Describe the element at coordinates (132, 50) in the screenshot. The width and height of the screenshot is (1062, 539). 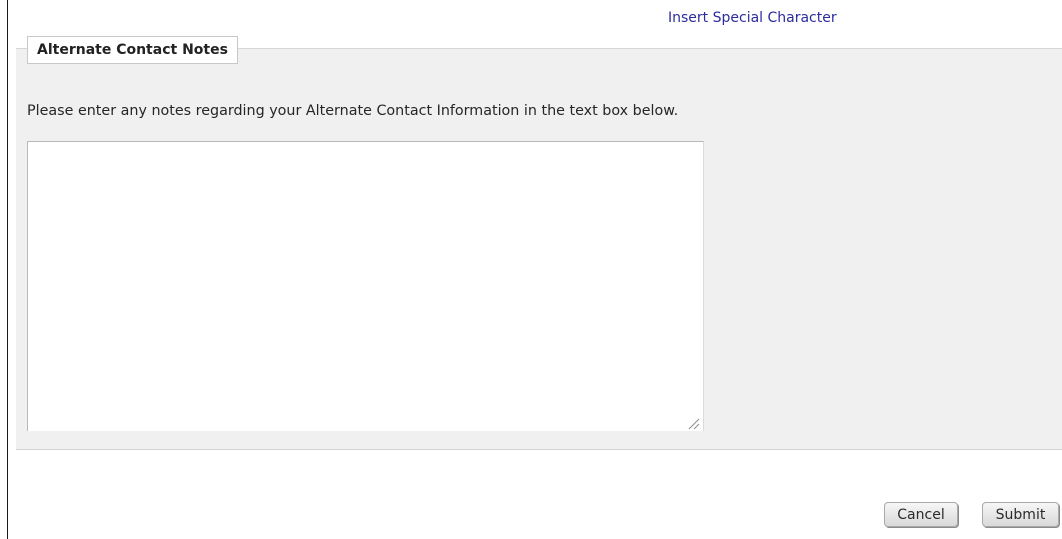
I see `section-legend: Alternate Contact Notes` at that location.